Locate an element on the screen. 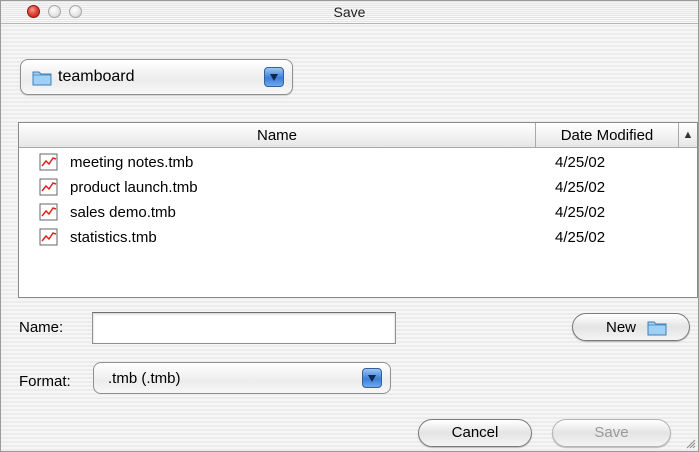 Image resolution: width=699 pixels, height=452 pixels. location-label: teamboard is located at coordinates (96, 76).